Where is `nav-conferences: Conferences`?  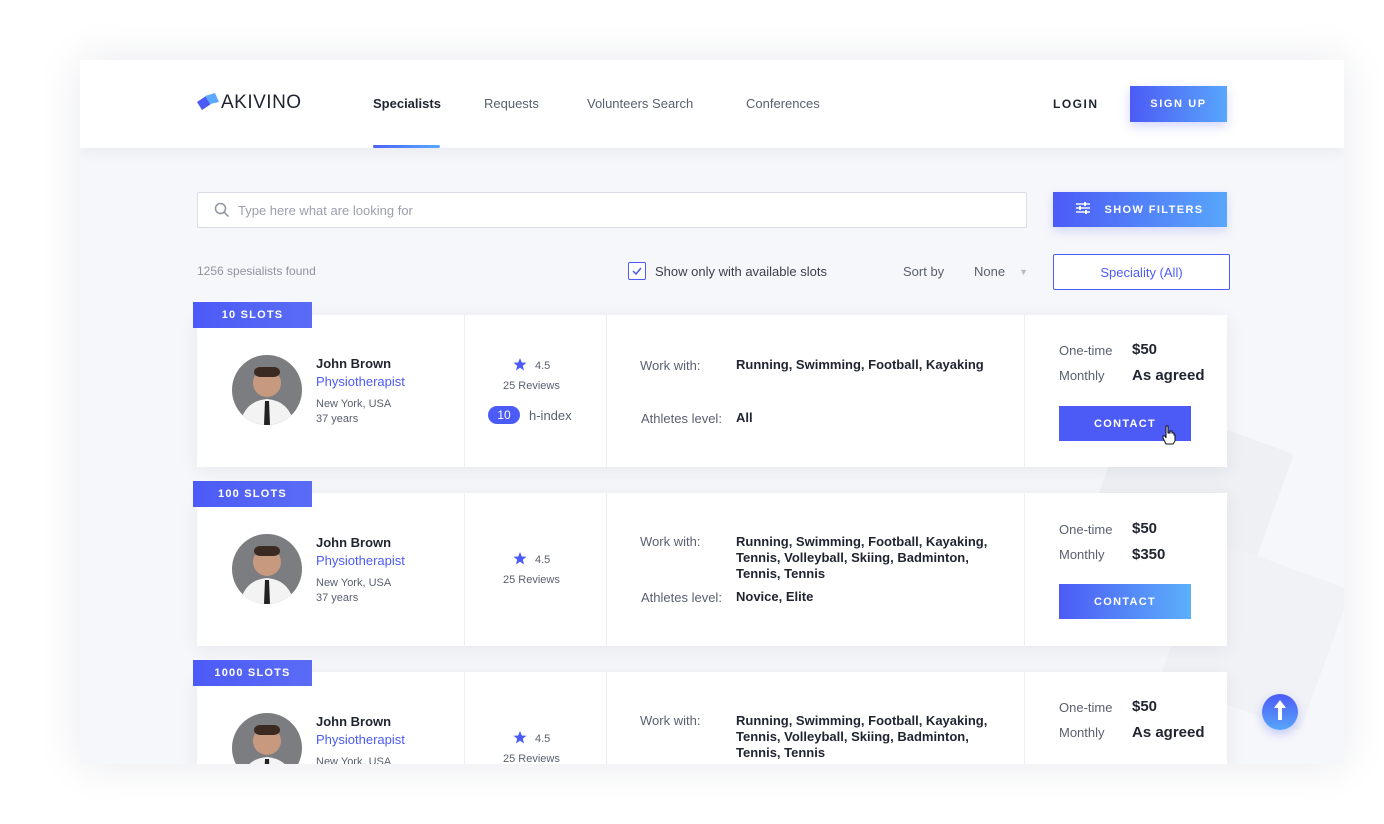 nav-conferences: Conferences is located at coordinates (783, 103).